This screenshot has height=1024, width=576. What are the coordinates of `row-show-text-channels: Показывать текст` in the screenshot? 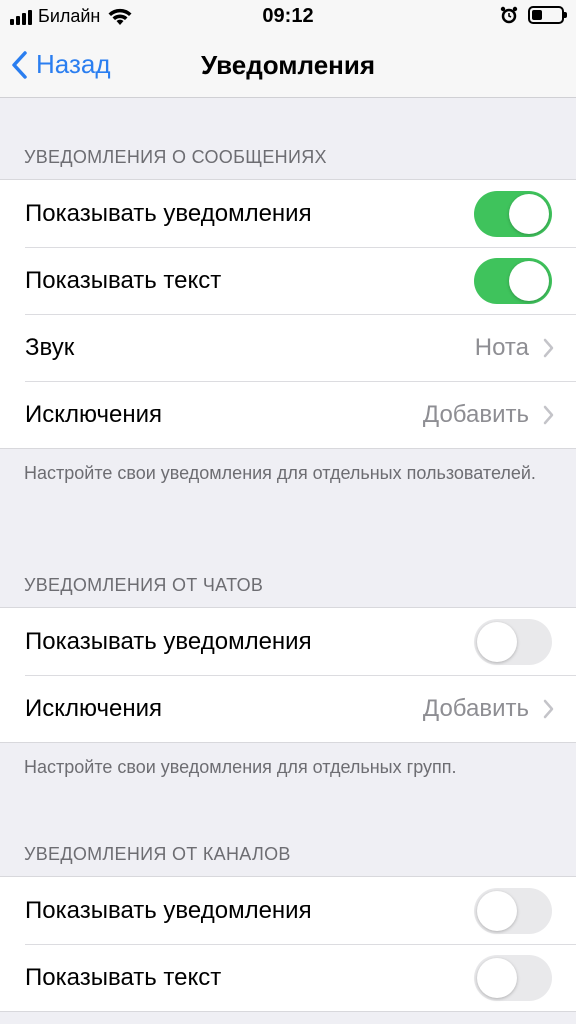 It's located at (288, 977).